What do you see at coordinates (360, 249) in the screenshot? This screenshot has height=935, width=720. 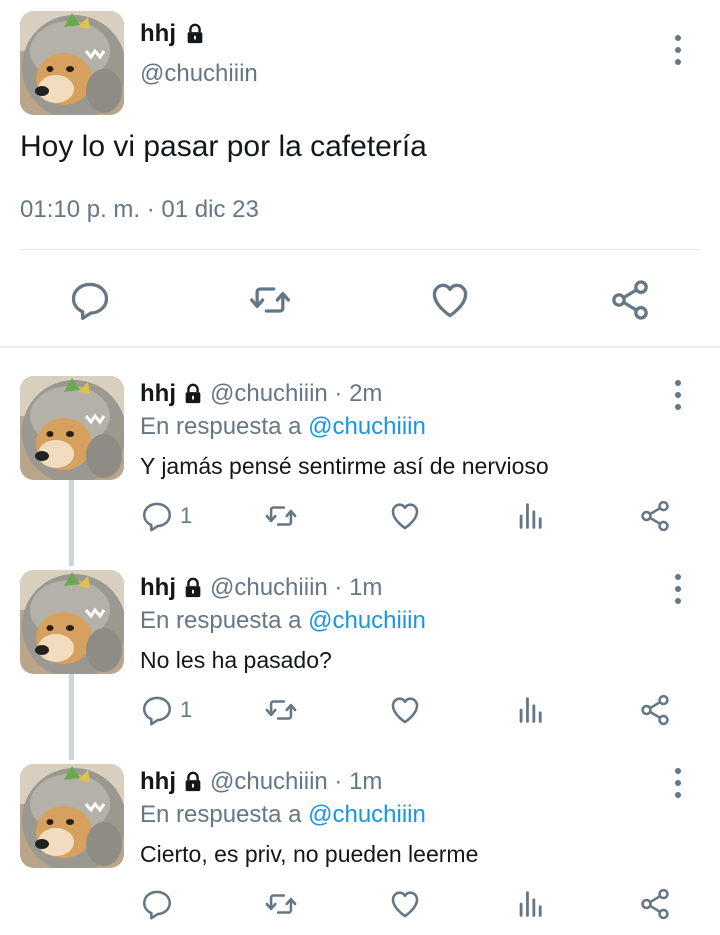 I see `divider` at bounding box center [360, 249].